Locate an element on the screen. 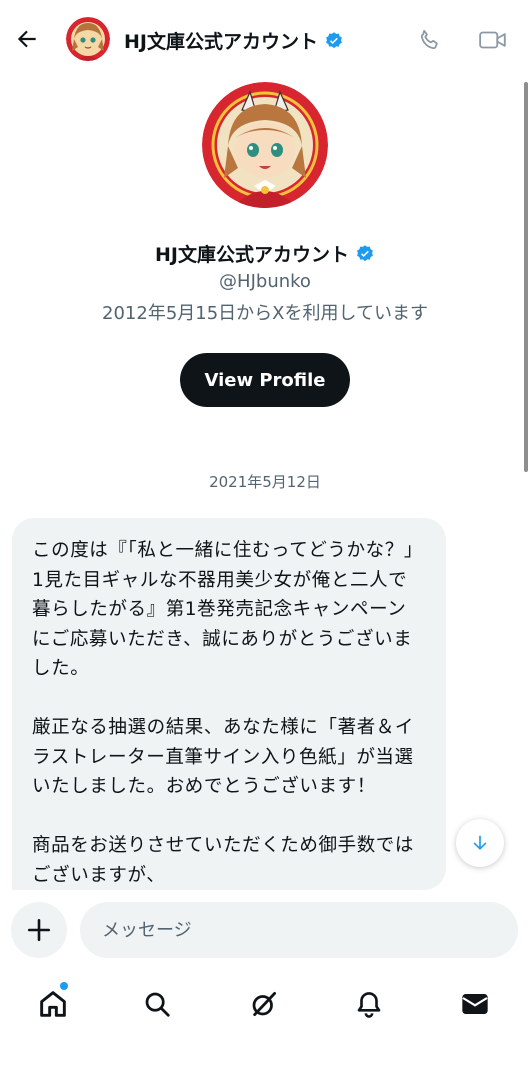 The image size is (530, 1080). header-name-text: HJ文庫公式アカウント is located at coordinates (221, 42).